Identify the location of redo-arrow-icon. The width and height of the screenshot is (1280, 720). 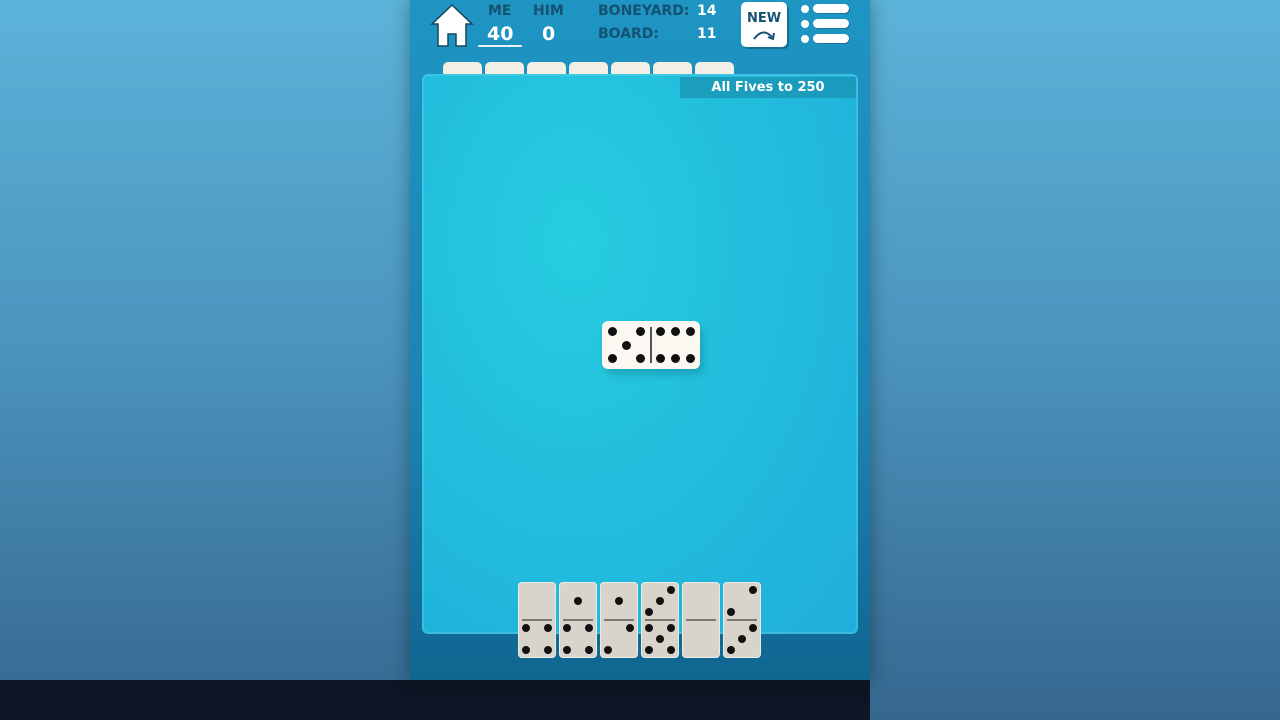
(764, 36).